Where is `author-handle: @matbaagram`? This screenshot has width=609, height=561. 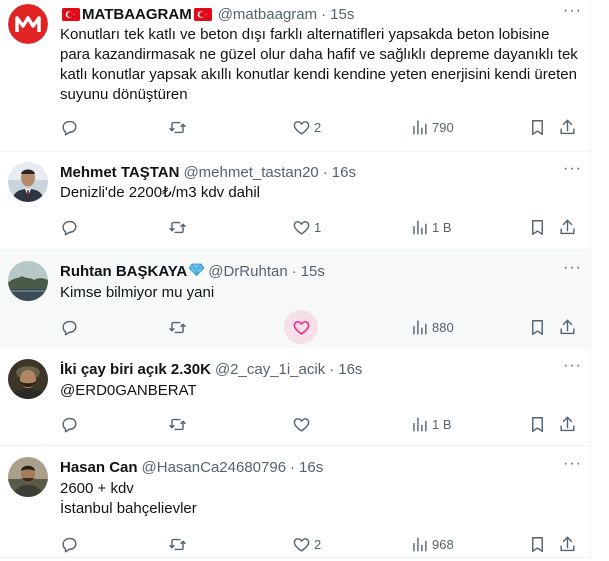 author-handle: @matbaagram is located at coordinates (267, 14).